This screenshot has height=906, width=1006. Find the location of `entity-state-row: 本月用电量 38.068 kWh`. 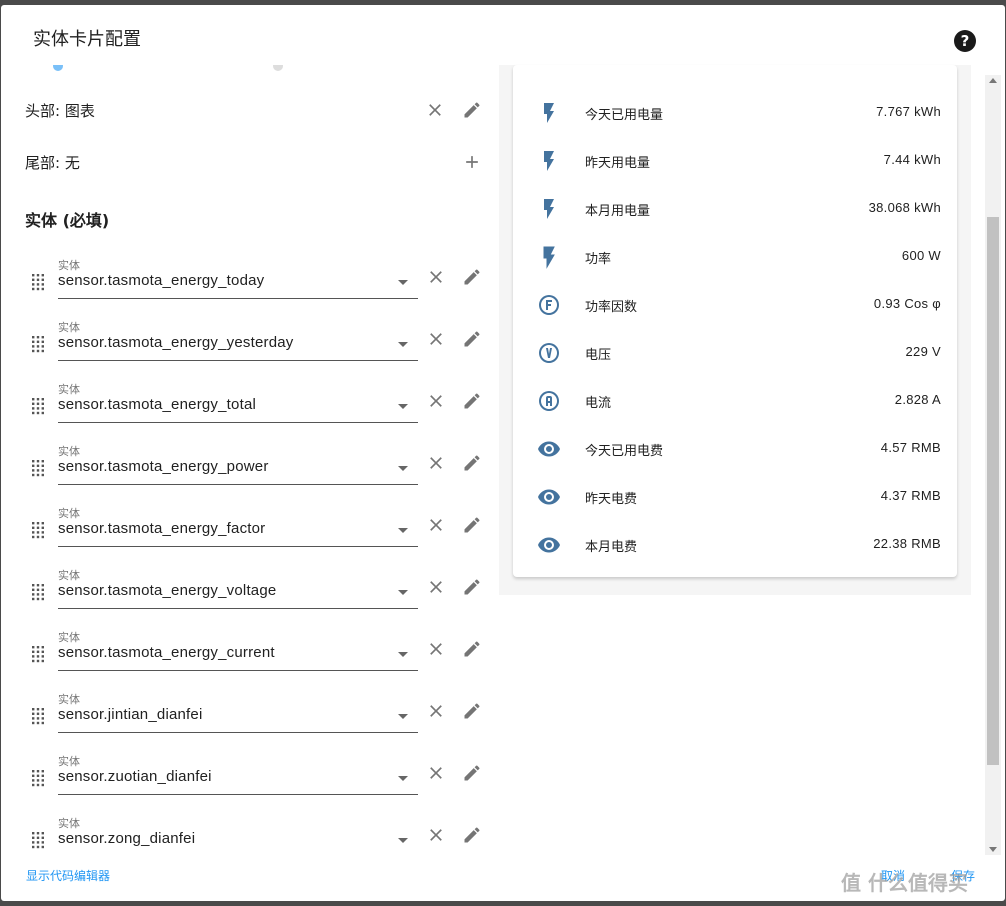

entity-state-row: 本月用电量 38.068 kWh is located at coordinates (735, 209).